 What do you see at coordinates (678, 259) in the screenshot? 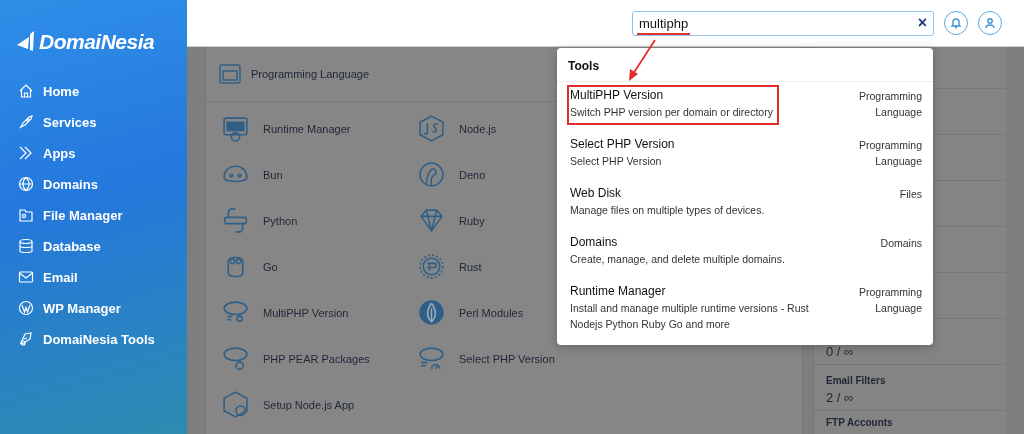
I see `result-description: Create, manage, and delete multiple domains.` at bounding box center [678, 259].